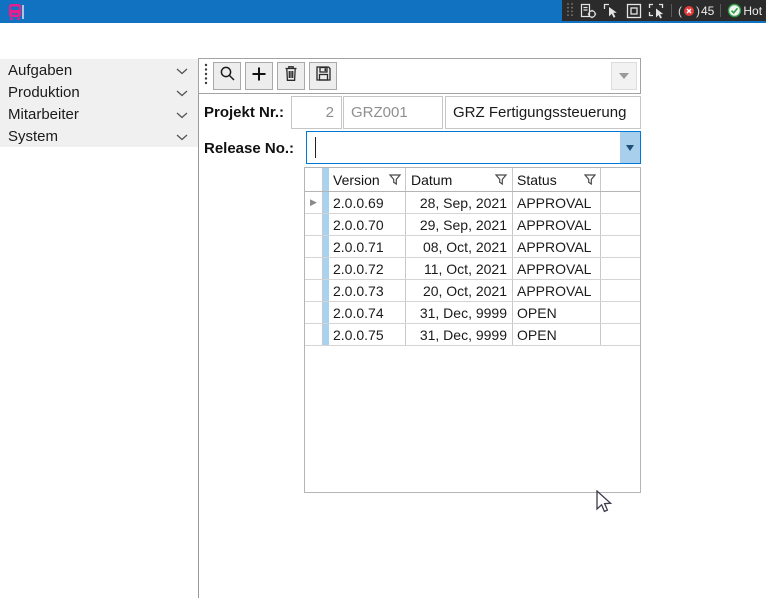  Describe the element at coordinates (696, 11) in the screenshot. I see `connection-badge-icon: ( ) 45` at that location.